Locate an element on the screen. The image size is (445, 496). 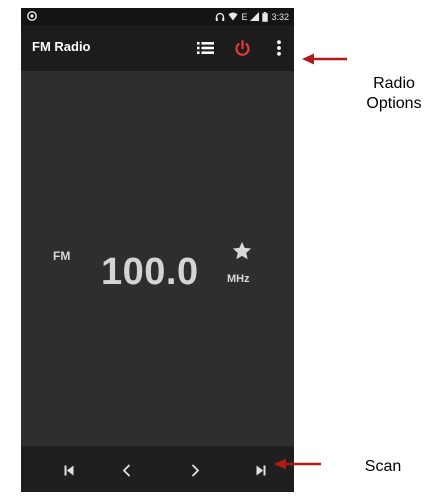
frequency-unit: MHz is located at coordinates (238, 279).